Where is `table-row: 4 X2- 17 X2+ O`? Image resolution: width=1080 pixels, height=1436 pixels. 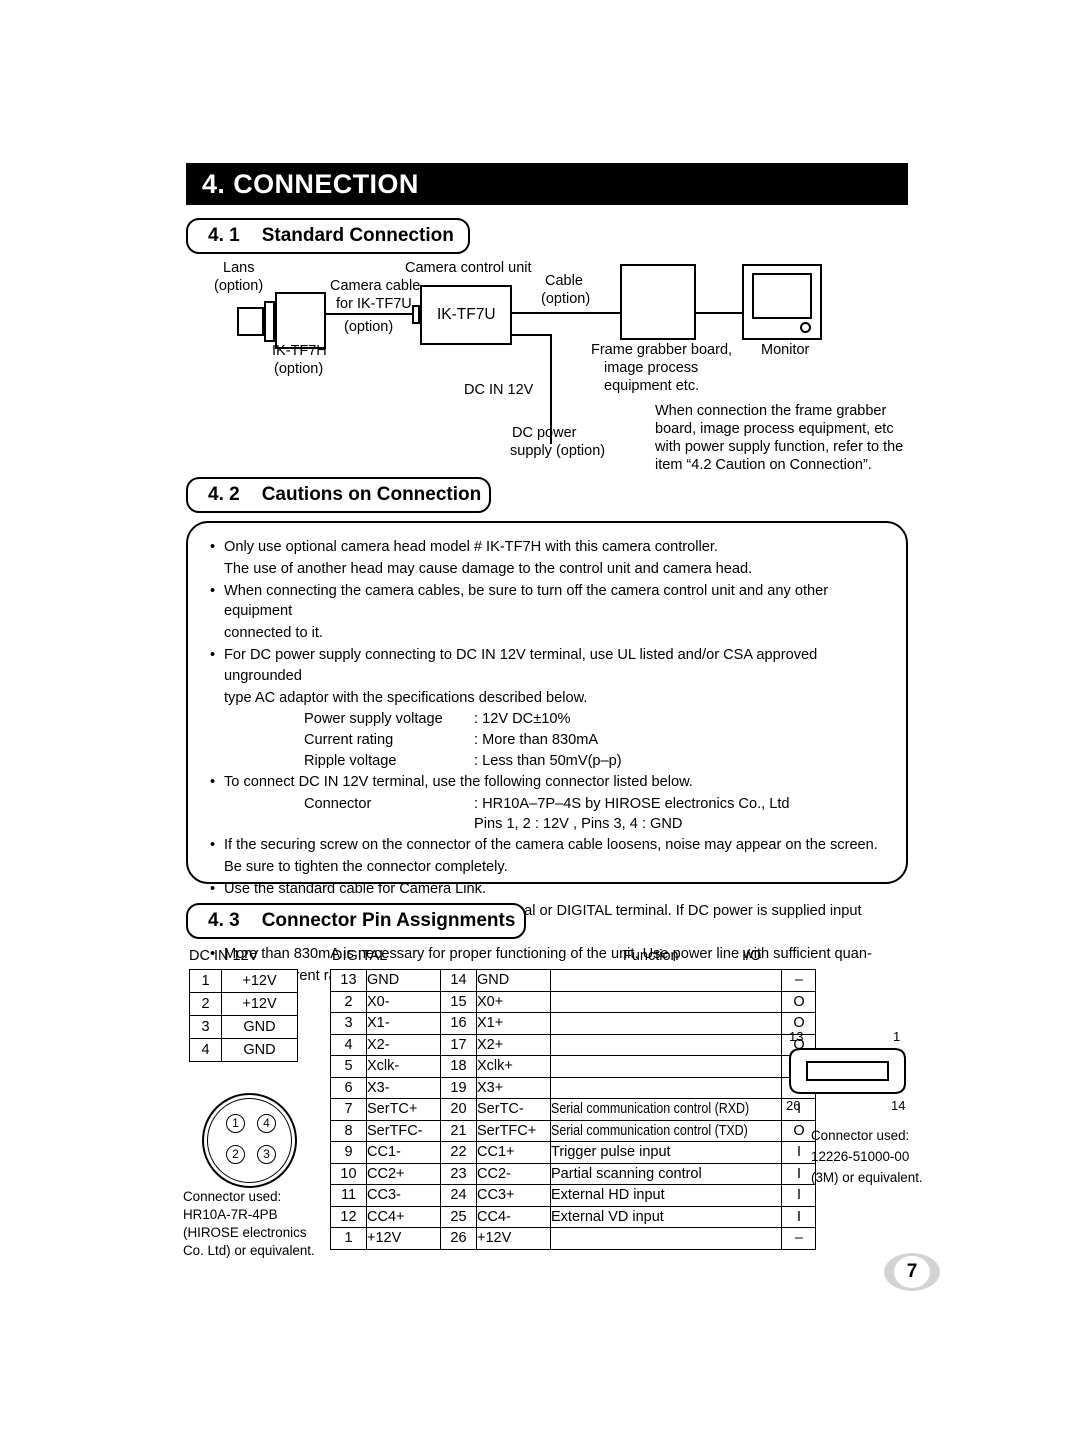
table-row: 4 X2- 17 X2+ O is located at coordinates (573, 1044).